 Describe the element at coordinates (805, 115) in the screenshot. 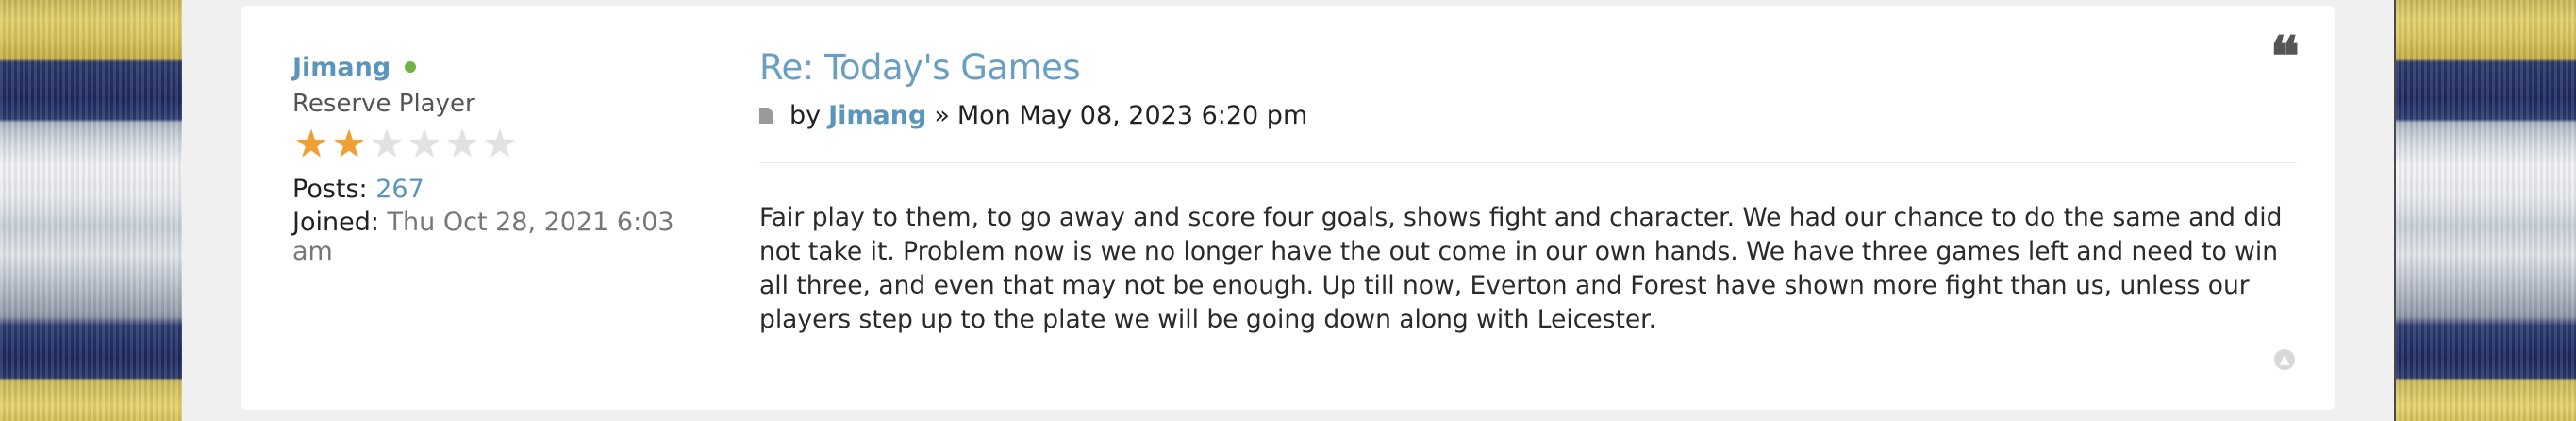

I see `by-label: by` at that location.